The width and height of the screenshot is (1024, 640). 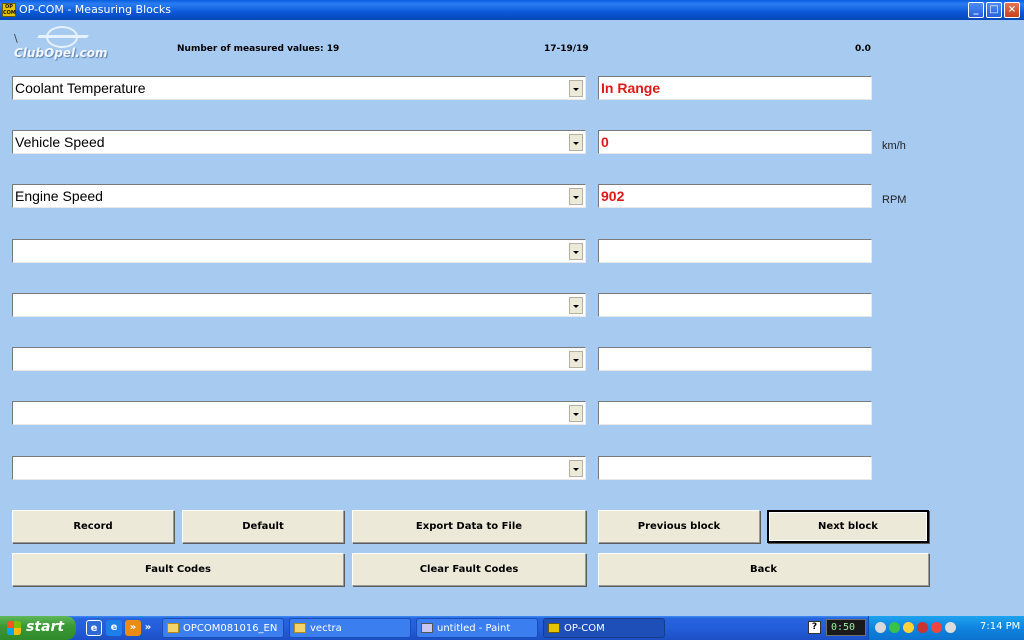 I want to click on task-paint: untitled - Paint, so click(x=477, y=628).